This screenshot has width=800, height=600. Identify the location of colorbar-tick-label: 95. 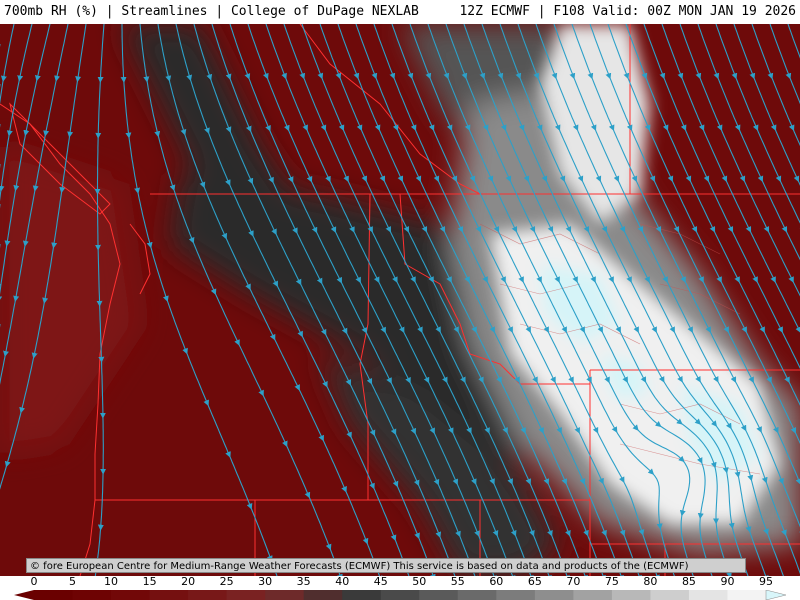
(766, 581).